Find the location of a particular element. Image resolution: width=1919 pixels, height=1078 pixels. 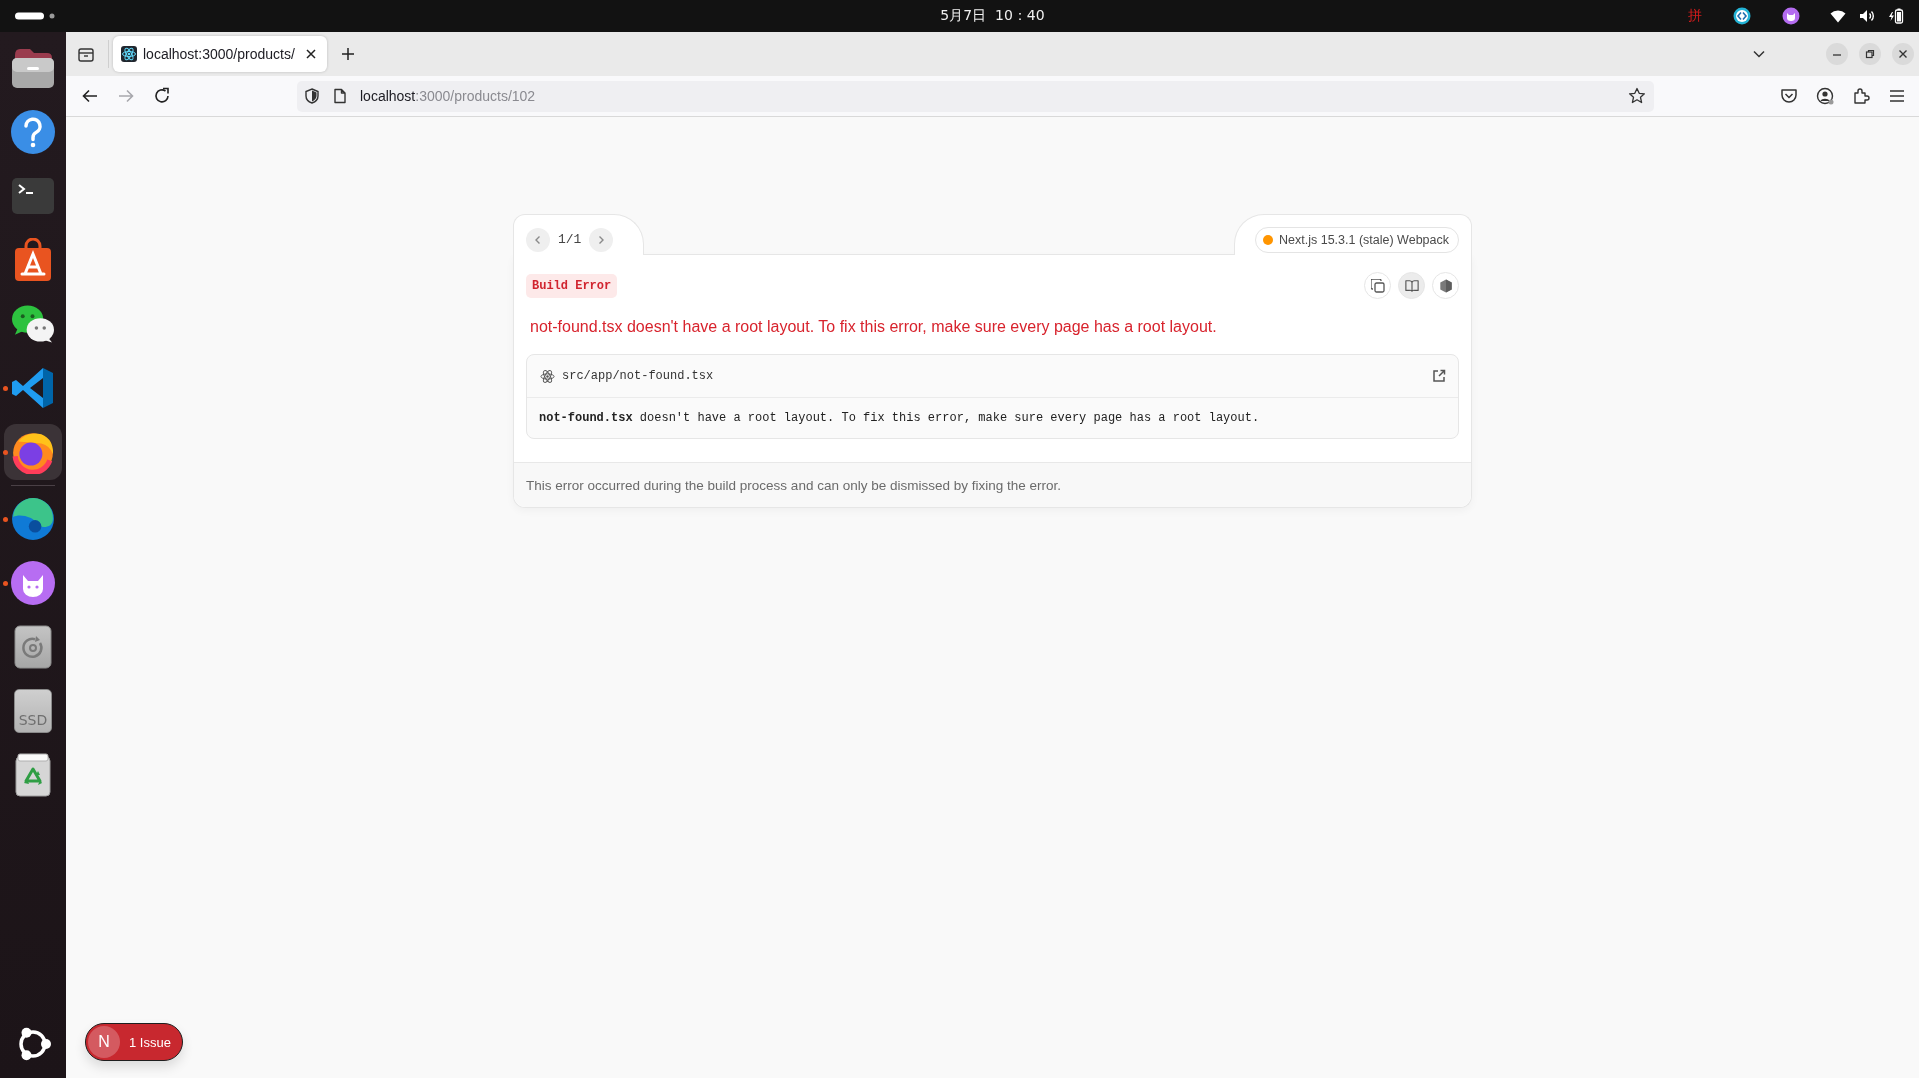

version-badge: Next.js 15.3.1 (stale) Webpack is located at coordinates (1357, 239).